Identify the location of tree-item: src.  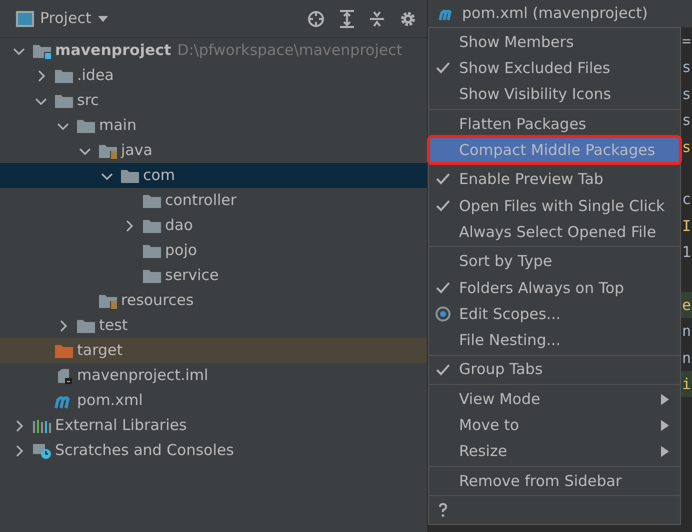
(213, 100).